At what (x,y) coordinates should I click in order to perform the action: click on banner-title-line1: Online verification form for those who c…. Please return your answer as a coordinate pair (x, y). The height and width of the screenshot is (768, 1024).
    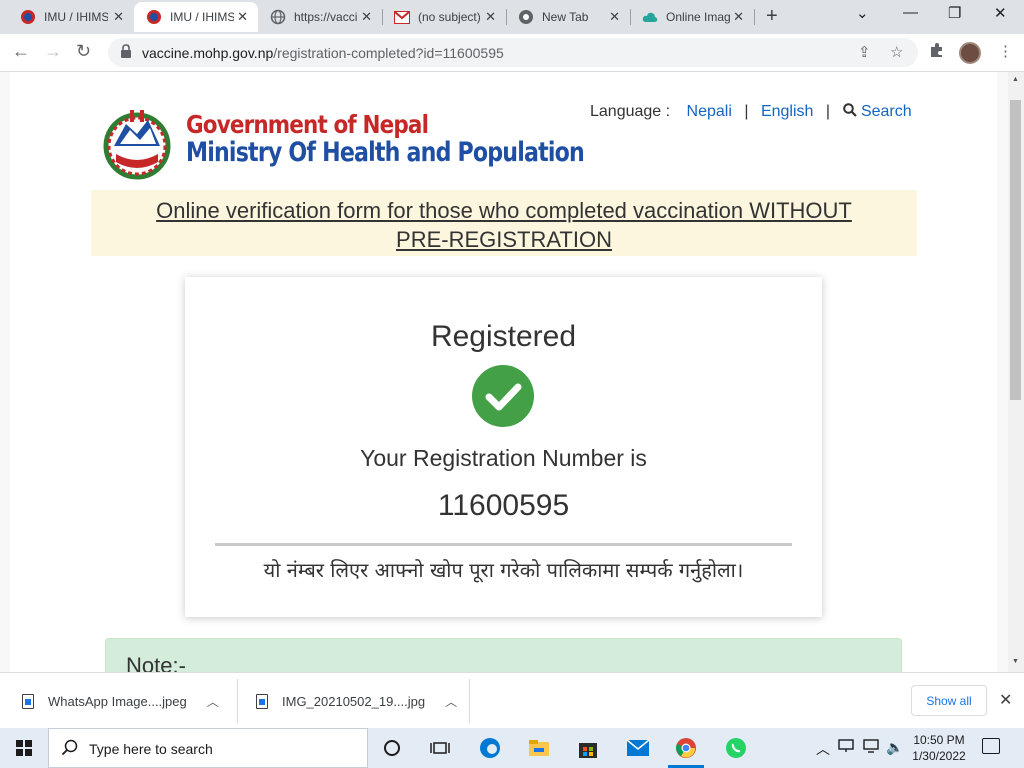
    Looking at the image, I should click on (504, 210).